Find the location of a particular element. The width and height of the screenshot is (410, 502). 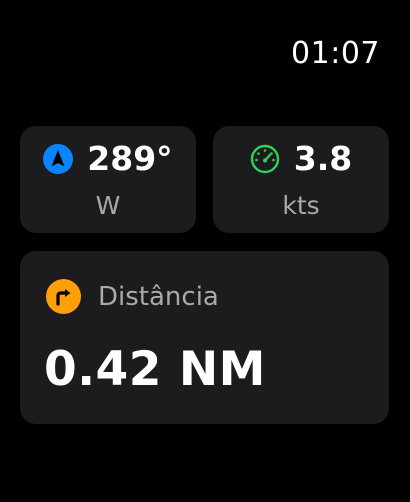

clock-time: 01:07 is located at coordinates (335, 53).